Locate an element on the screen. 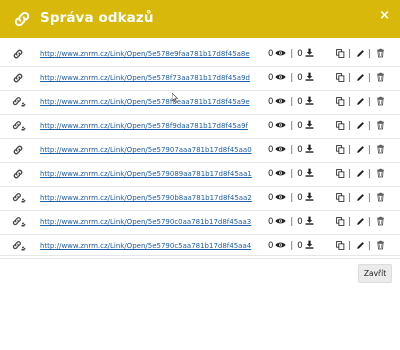 Image resolution: width=400 pixels, height=350 pixels. dialog-header: Správa odkazů × is located at coordinates (200, 19).